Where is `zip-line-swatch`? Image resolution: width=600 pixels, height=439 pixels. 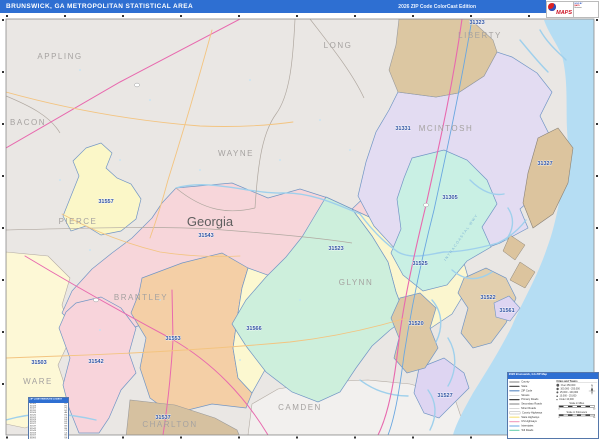 zip-line-swatch is located at coordinates (514, 391).